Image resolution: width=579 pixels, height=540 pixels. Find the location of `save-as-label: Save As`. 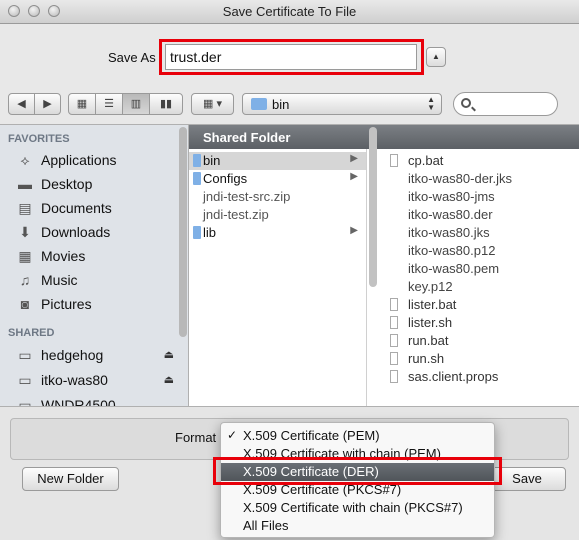

save-as-label: Save As is located at coordinates (132, 57).